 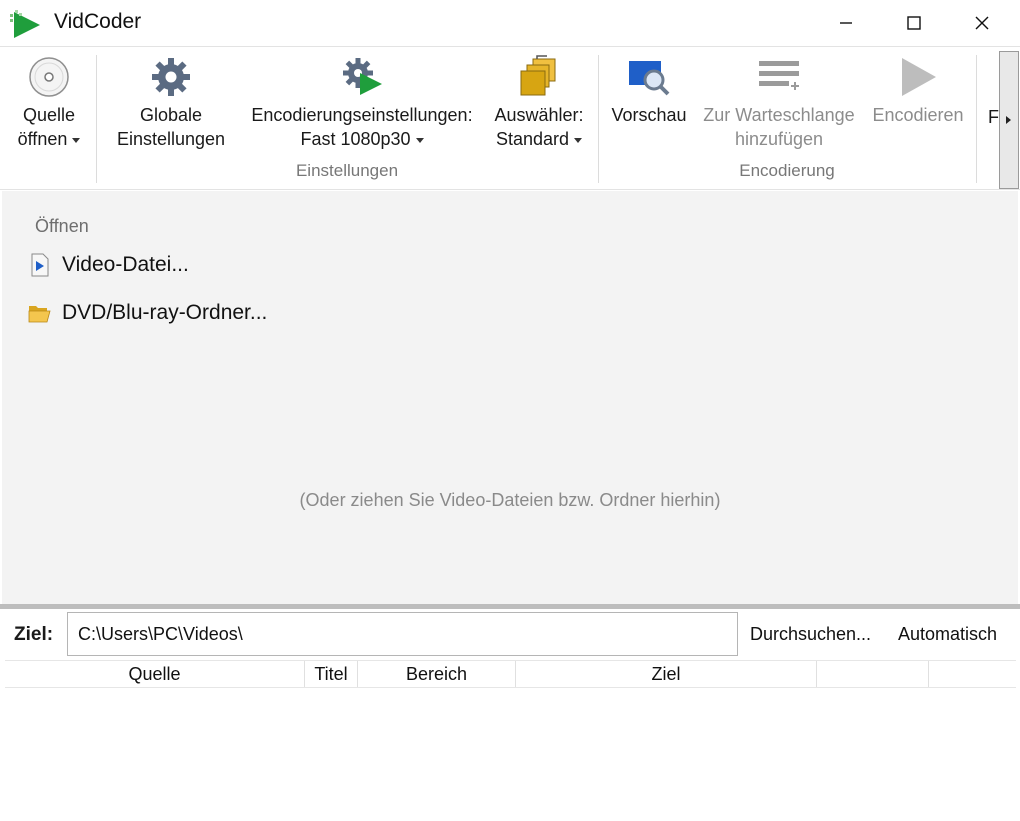 I want to click on maximize-button, so click(x=914, y=23).